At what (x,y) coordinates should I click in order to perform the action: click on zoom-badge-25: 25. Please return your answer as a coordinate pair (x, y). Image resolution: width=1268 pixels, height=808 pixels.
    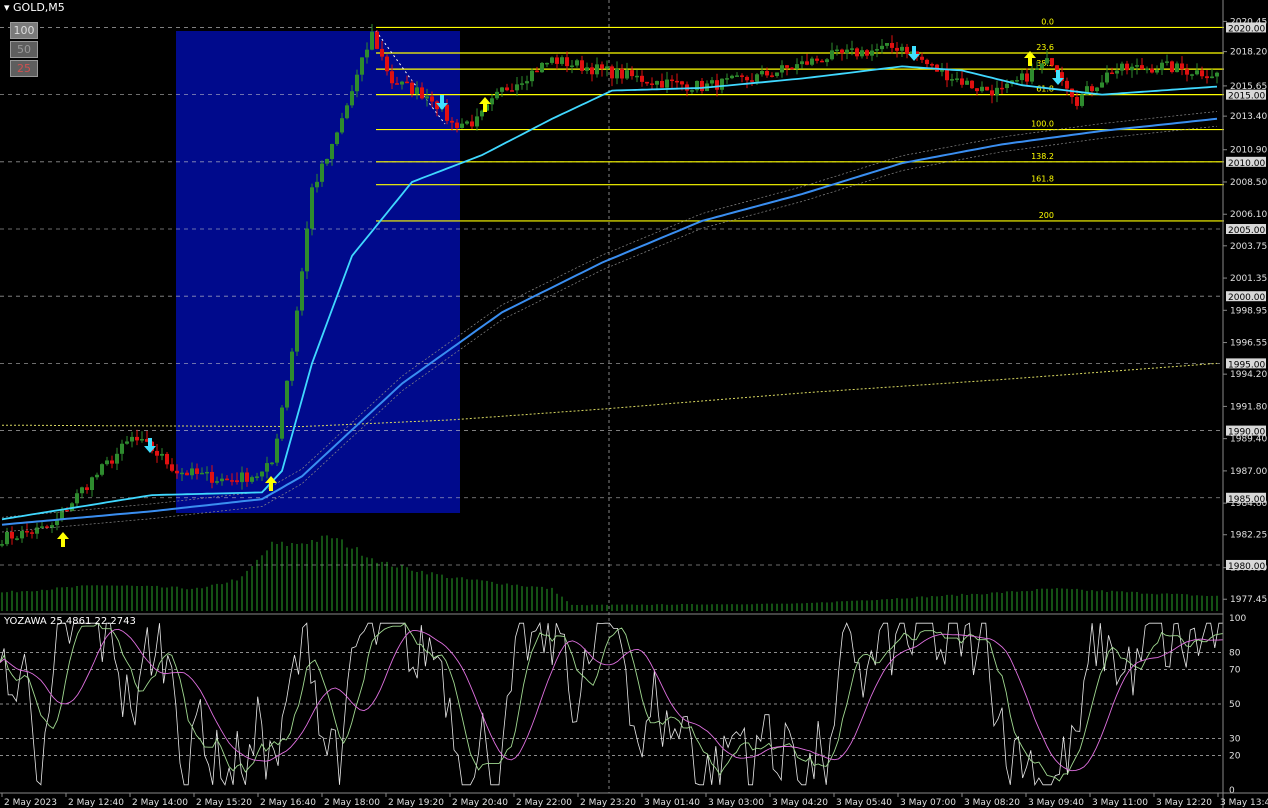
    Looking at the image, I should click on (24, 68).